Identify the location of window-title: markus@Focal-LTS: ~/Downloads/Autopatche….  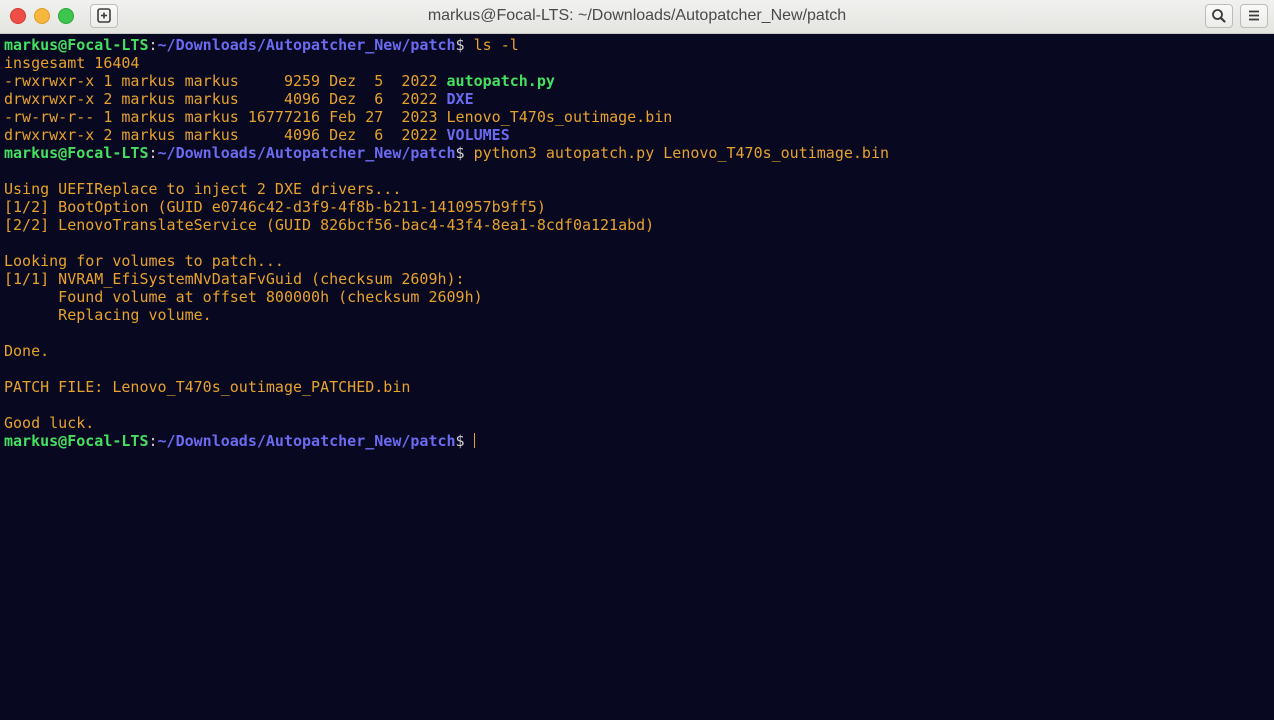
(637, 15).